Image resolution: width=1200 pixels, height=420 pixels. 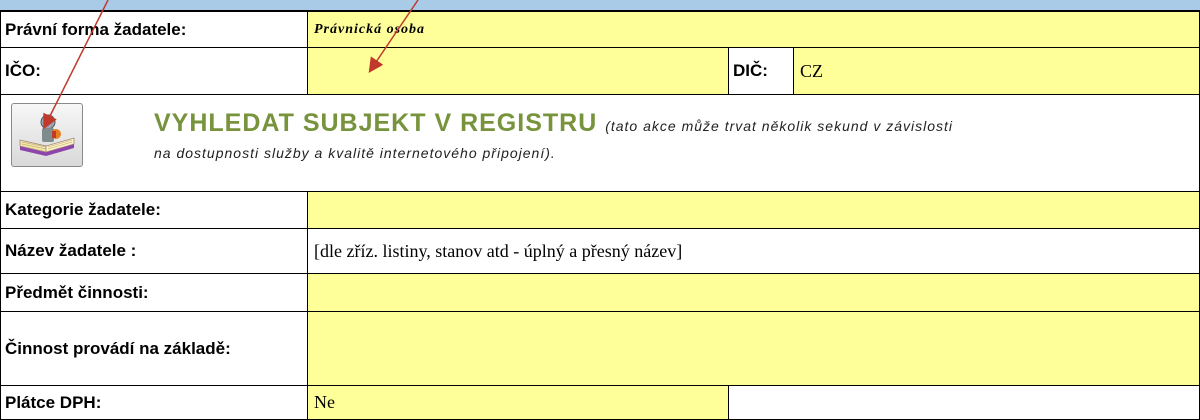 What do you see at coordinates (154, 251) in the screenshot?
I see `name-label: Název žadatele :` at bounding box center [154, 251].